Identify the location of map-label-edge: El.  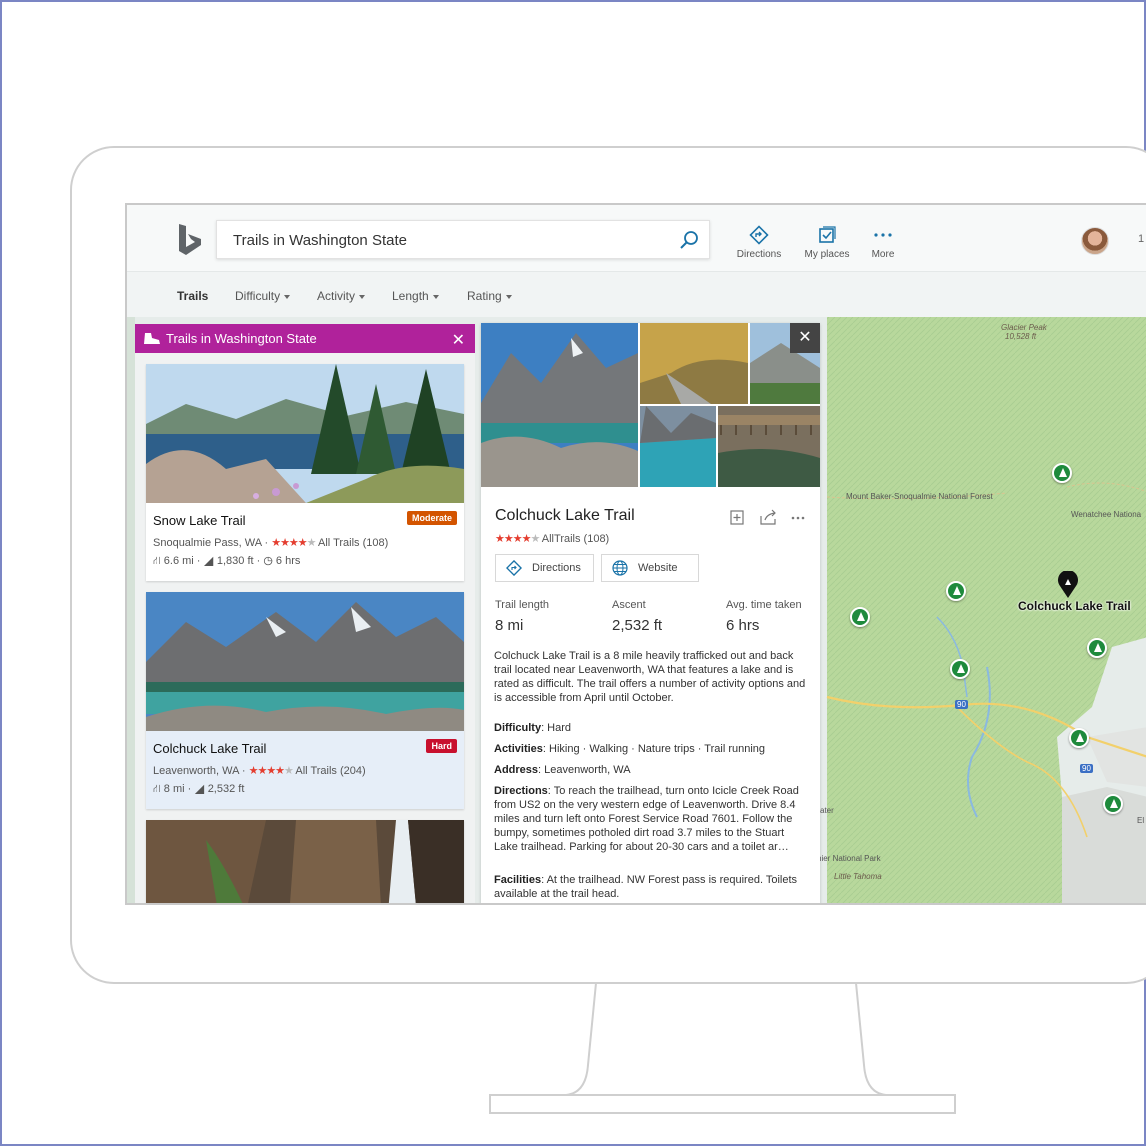
(1141, 820).